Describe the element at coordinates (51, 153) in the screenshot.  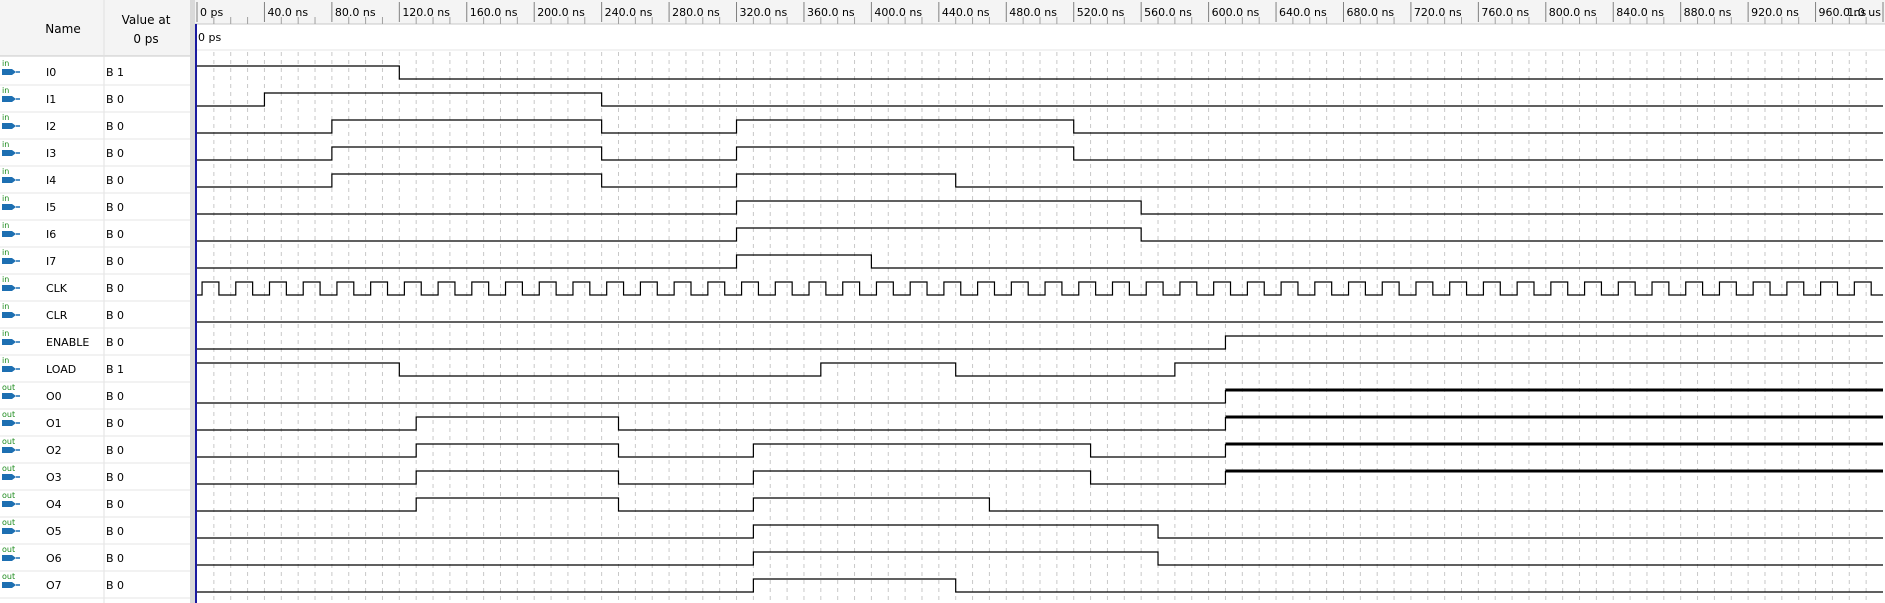
I see `signal-name: I3` at that location.